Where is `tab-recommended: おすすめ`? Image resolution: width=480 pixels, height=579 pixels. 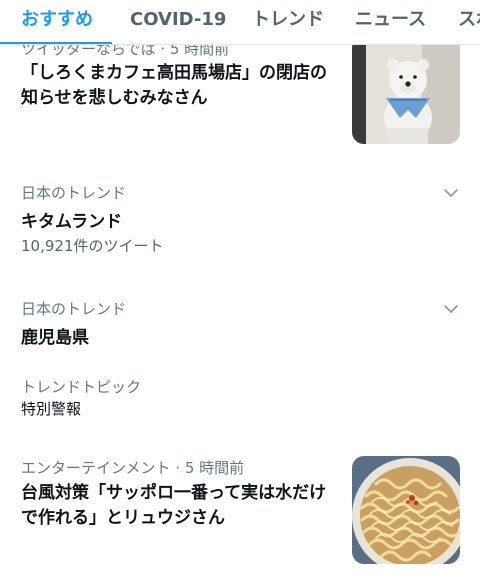
tab-recommended: おすすめ is located at coordinates (57, 22).